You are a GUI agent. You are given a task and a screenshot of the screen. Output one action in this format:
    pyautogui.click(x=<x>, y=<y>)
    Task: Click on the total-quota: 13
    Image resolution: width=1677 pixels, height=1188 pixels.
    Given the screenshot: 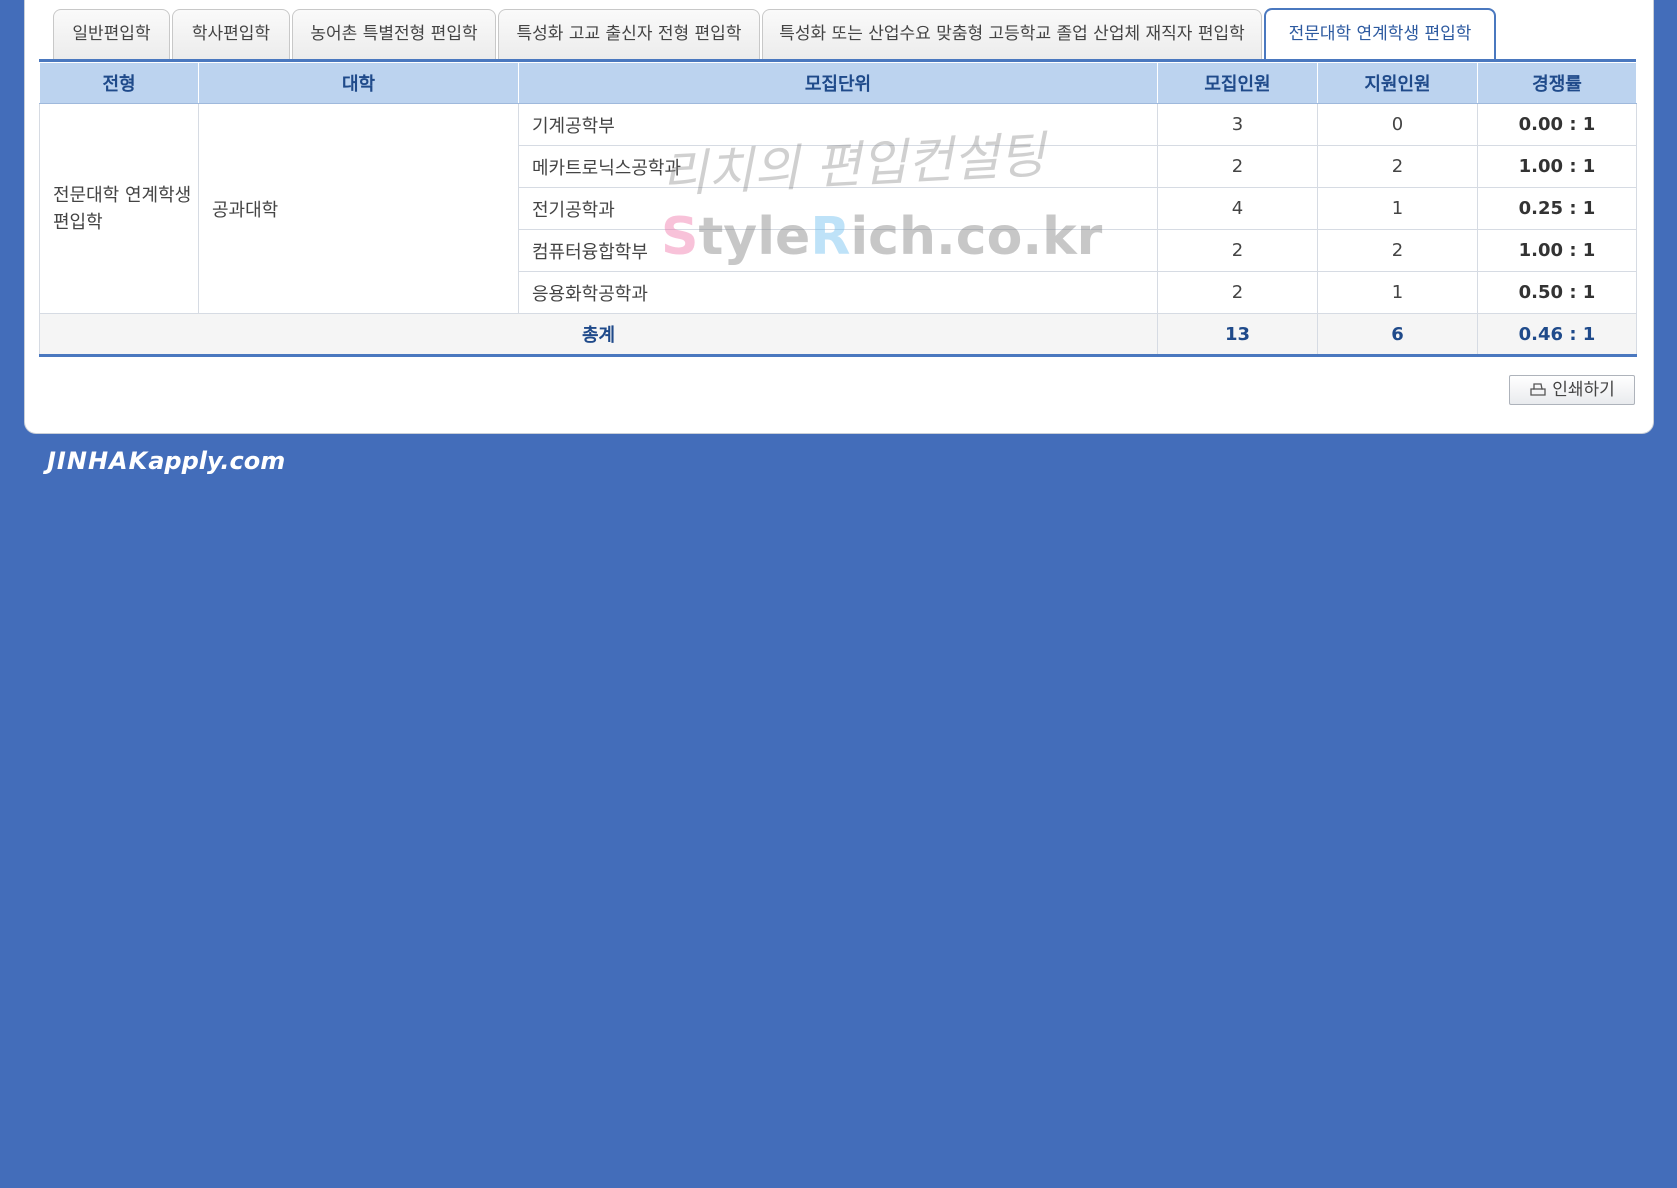 What is the action you would take?
    pyautogui.click(x=1237, y=335)
    